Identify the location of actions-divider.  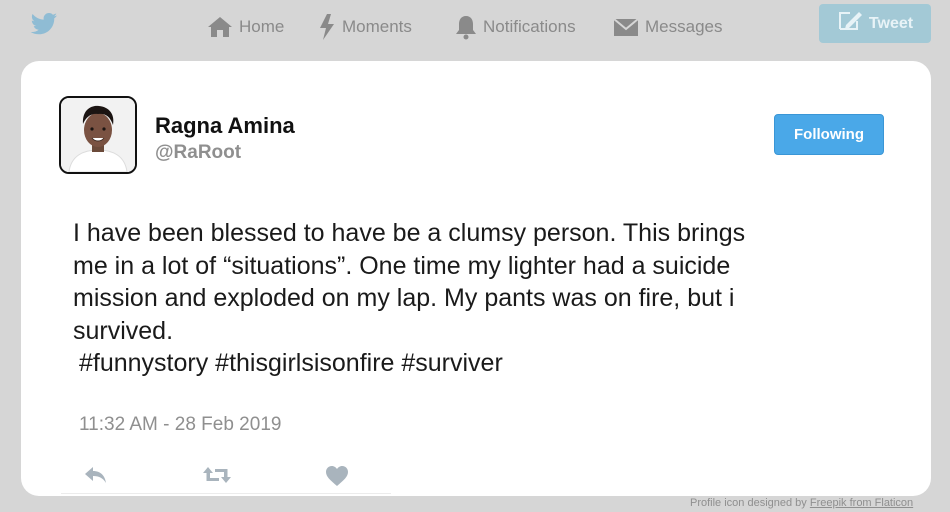
(226, 493).